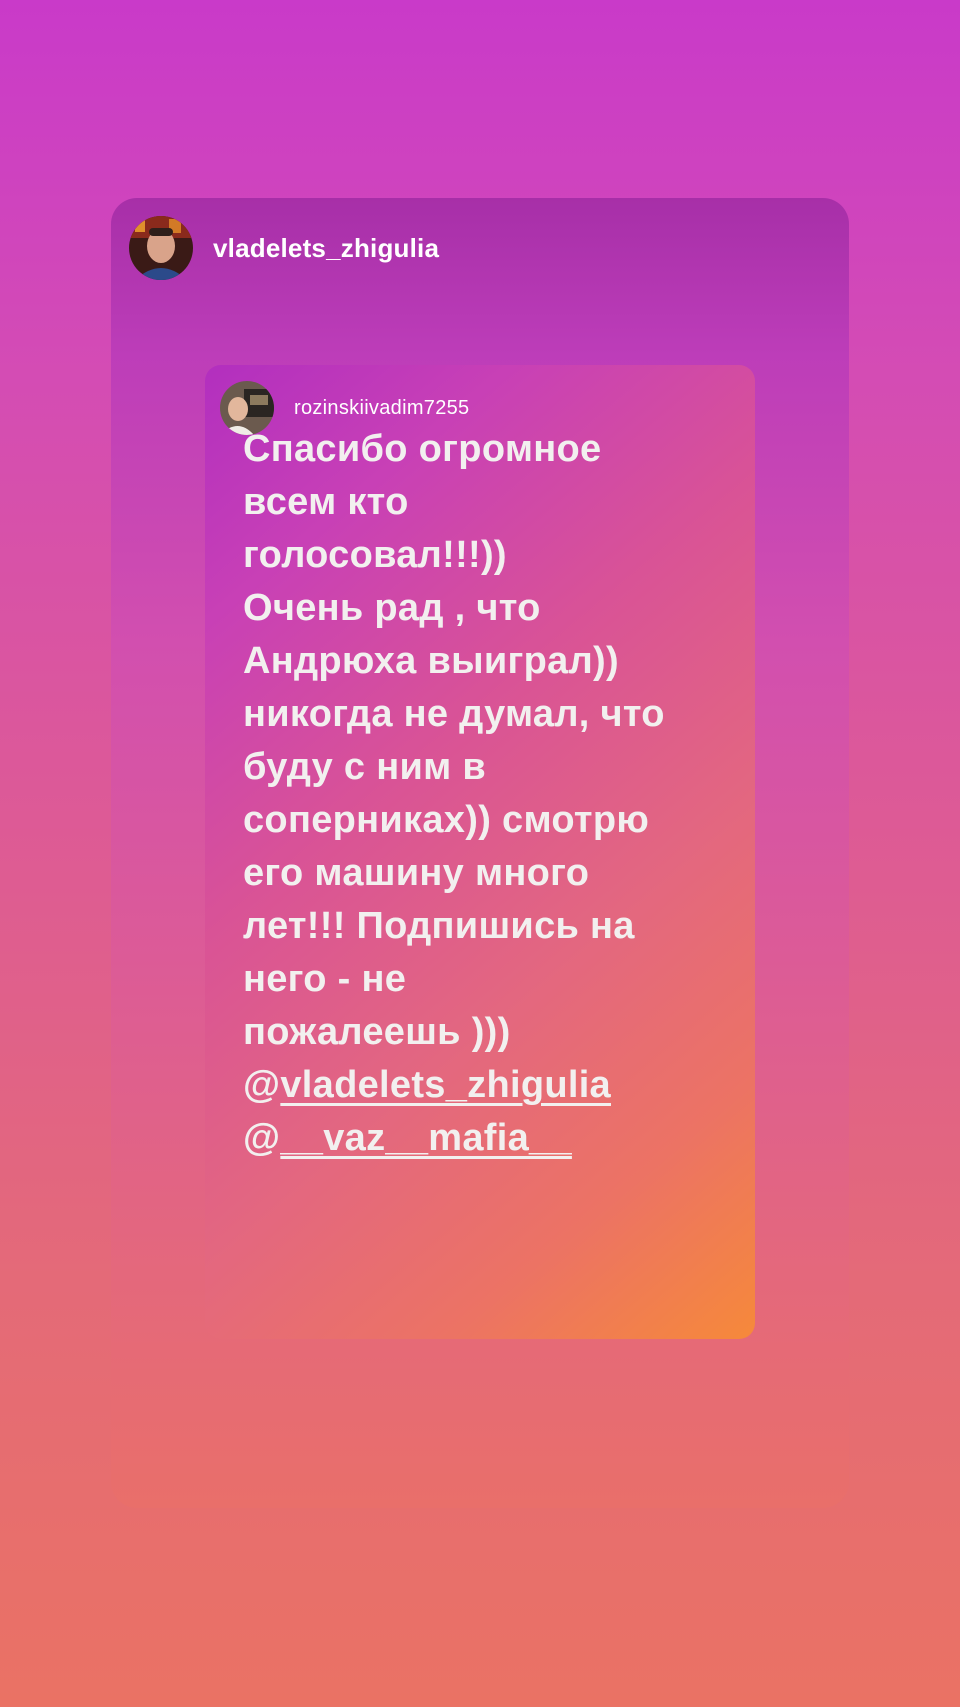 This screenshot has height=1707, width=960. I want to click on mention-username: vladelets_zhigulia, so click(445, 1085).